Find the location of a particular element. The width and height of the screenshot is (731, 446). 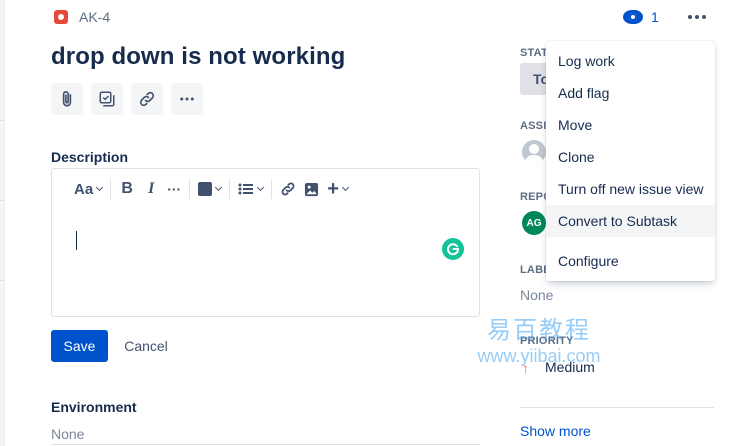

insert-image-button is located at coordinates (311, 189).